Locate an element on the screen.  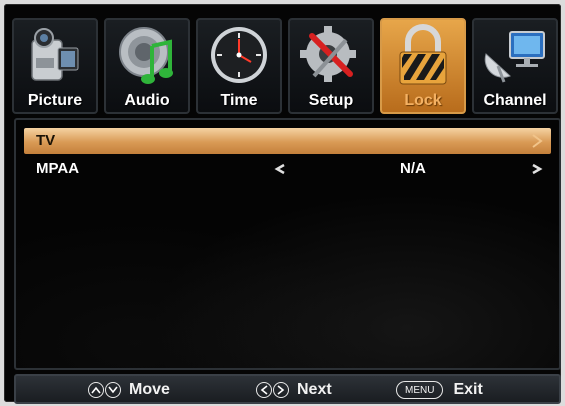
tab-time-label: Time is located at coordinates (239, 100).